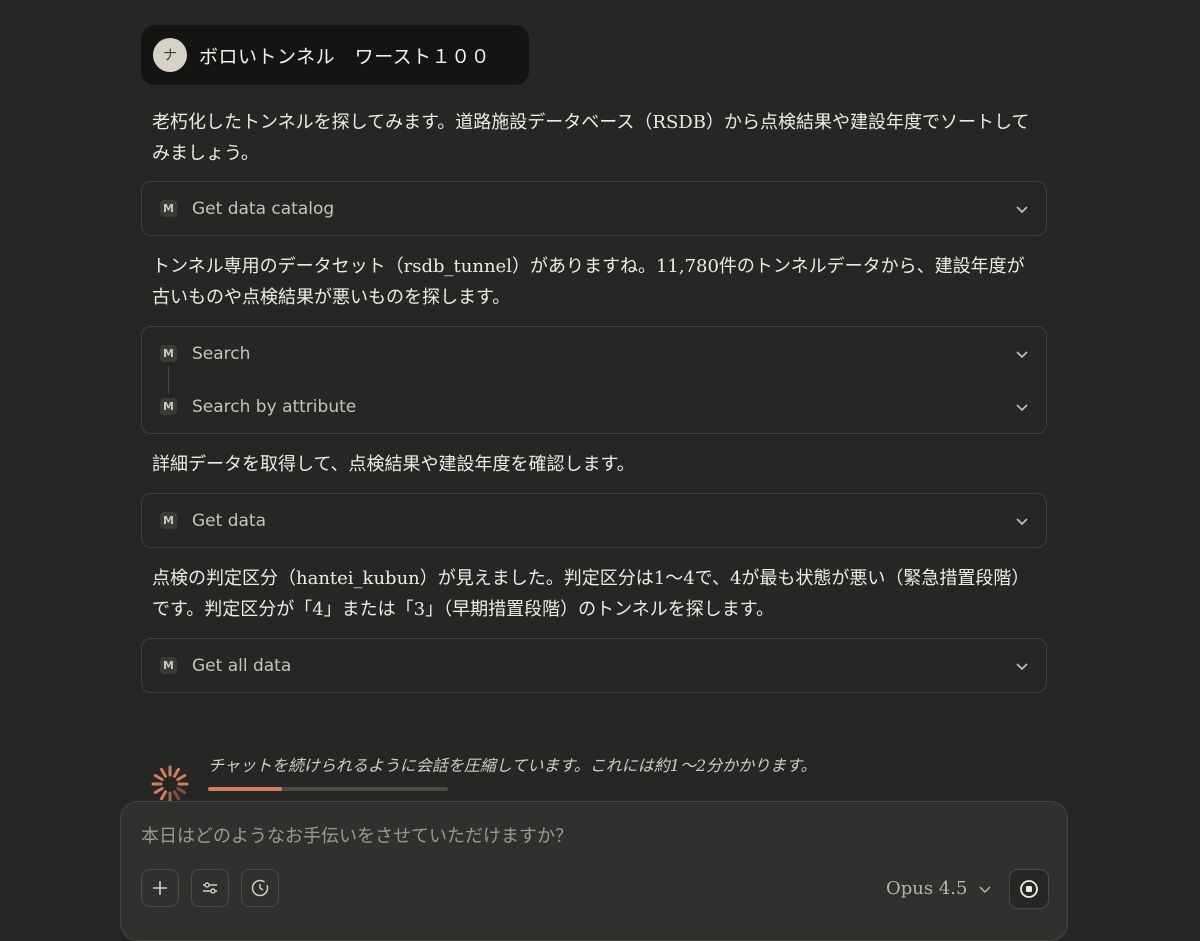 The width and height of the screenshot is (1200, 941). Describe the element at coordinates (530, 777) in the screenshot. I see `compaction-status: チャットを続けられるように会話を圧縮しています。これには約1〜2分かかります。` at that location.